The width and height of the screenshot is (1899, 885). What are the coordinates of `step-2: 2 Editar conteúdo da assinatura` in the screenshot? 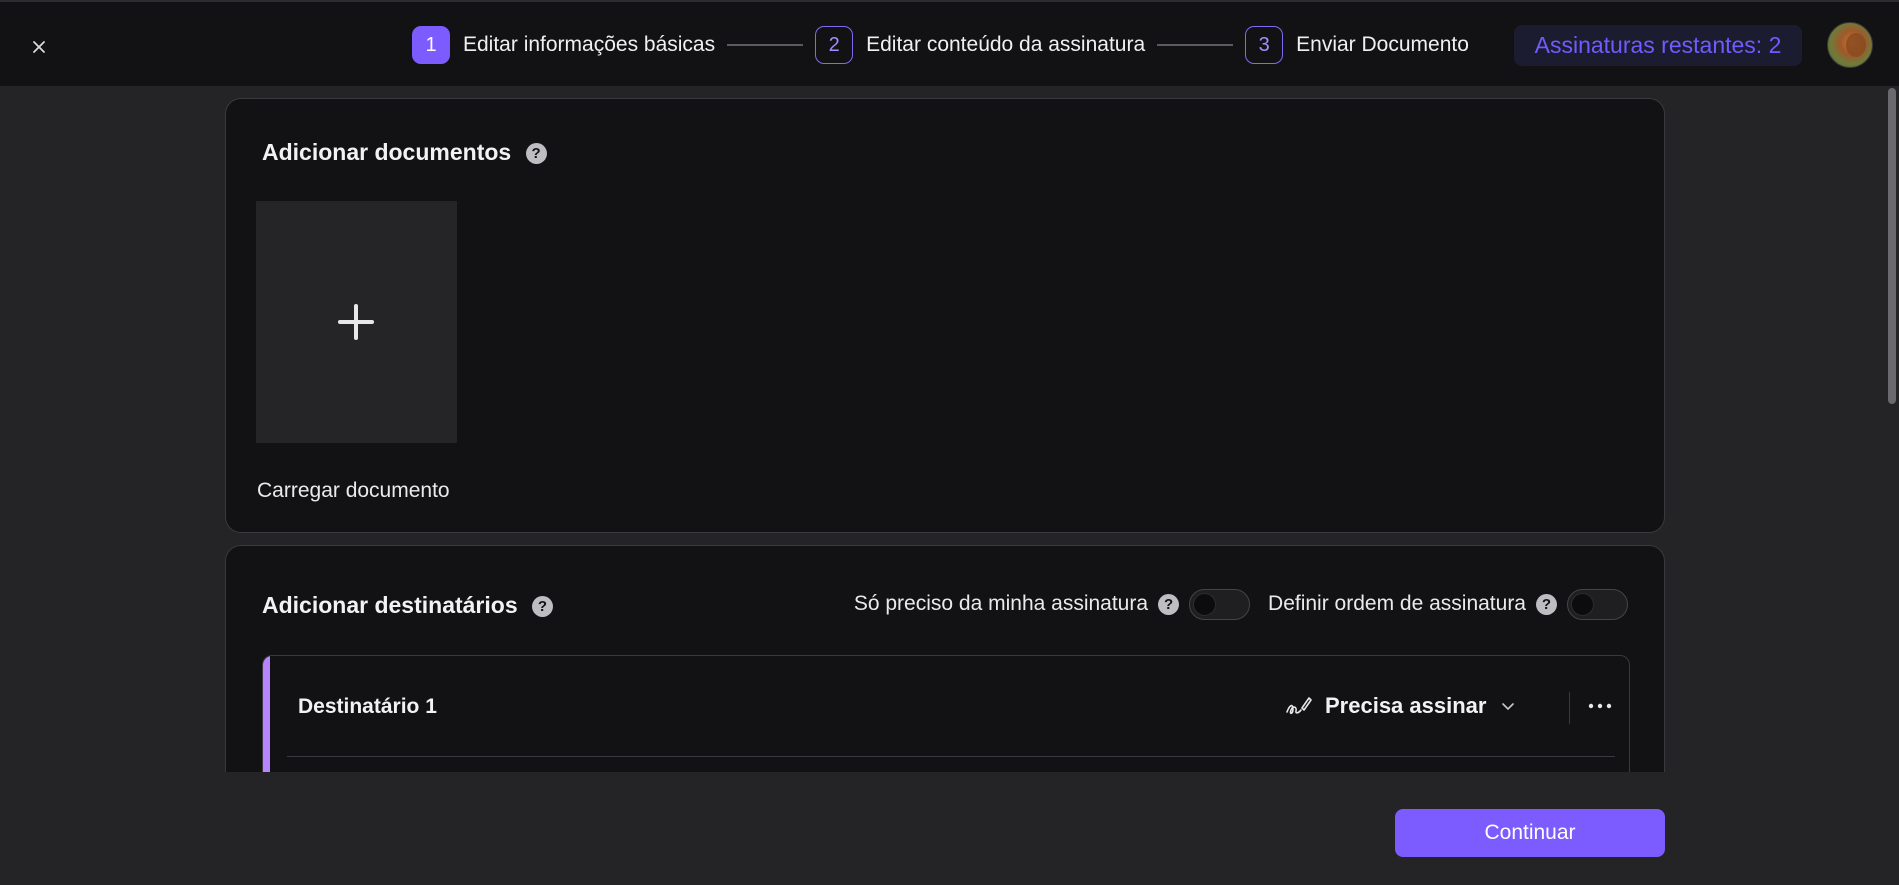 It's located at (980, 45).